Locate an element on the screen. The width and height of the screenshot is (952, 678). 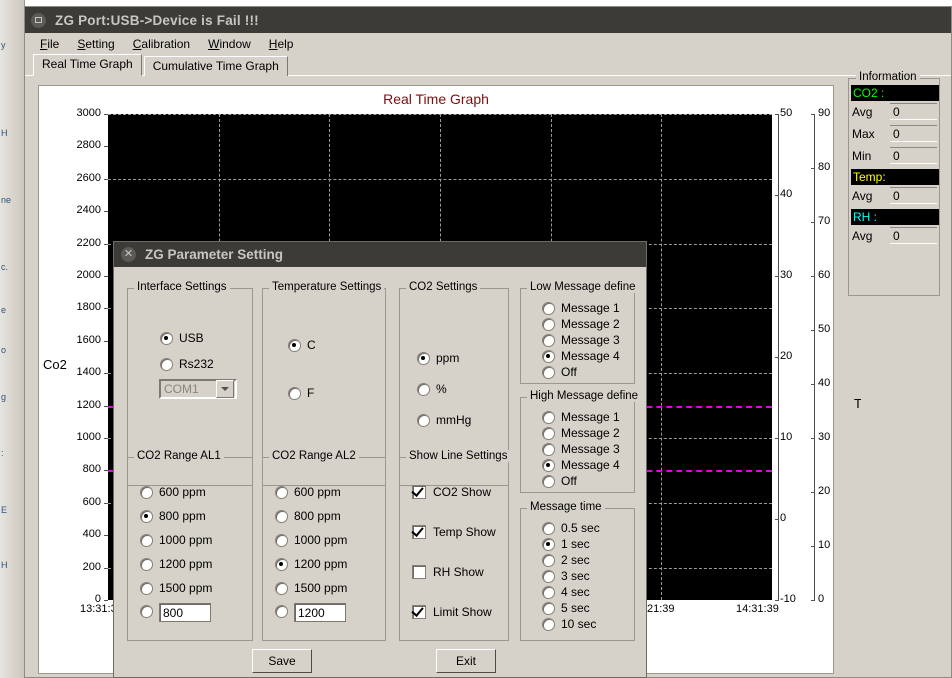
radio-high-message-3-label: Message 4 is located at coordinates (590, 465).